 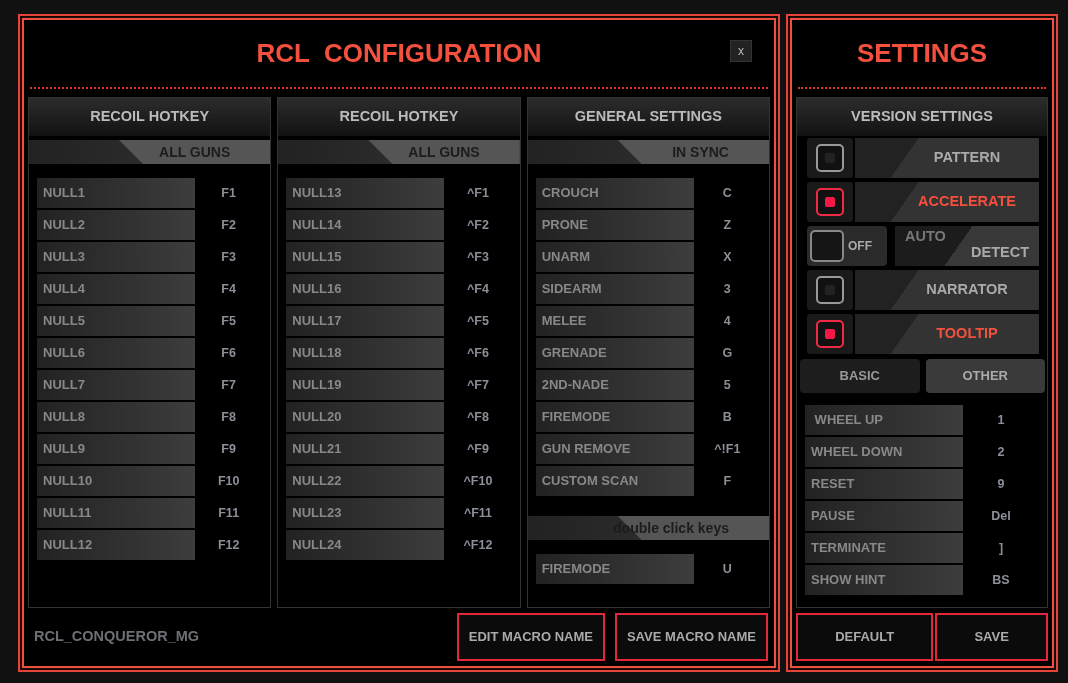 I want to click on macro-button: EDIT MACRO NAME, so click(x=530, y=637).